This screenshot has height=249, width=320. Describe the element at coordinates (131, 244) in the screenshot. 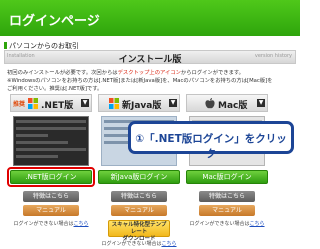

I see `java-login-help-text: ログインができない場合は` at that location.